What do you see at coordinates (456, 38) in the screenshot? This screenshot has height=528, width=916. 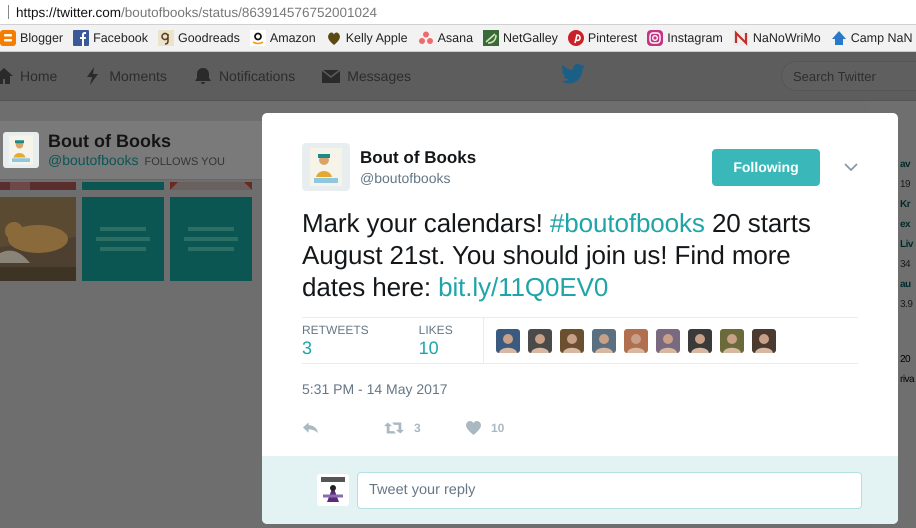 I see `bookmark-link: Asana` at bounding box center [456, 38].